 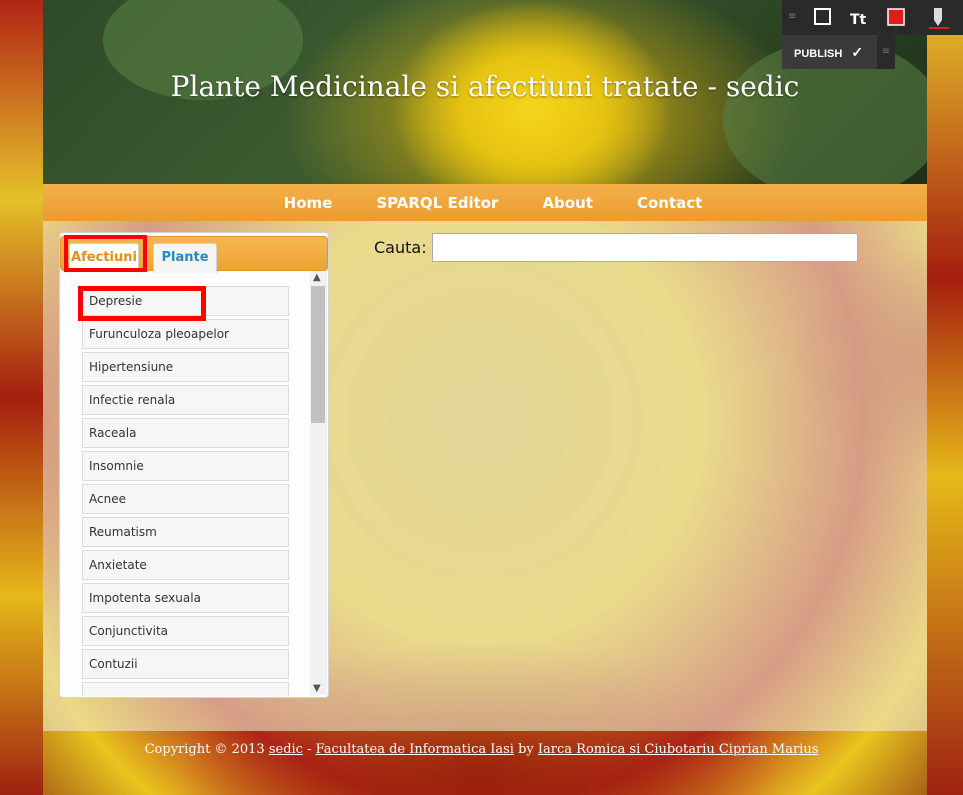 I want to click on list-item-raceala: Raceala, so click(x=185, y=433).